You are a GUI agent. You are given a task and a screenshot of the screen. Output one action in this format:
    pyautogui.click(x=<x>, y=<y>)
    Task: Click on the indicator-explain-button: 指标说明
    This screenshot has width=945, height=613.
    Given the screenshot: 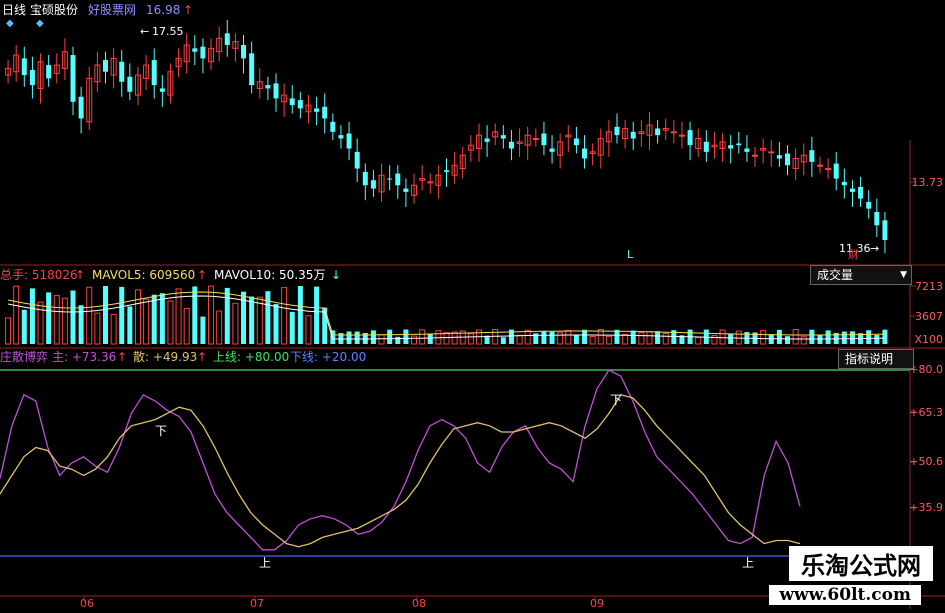 What is the action you would take?
    pyautogui.click(x=876, y=359)
    